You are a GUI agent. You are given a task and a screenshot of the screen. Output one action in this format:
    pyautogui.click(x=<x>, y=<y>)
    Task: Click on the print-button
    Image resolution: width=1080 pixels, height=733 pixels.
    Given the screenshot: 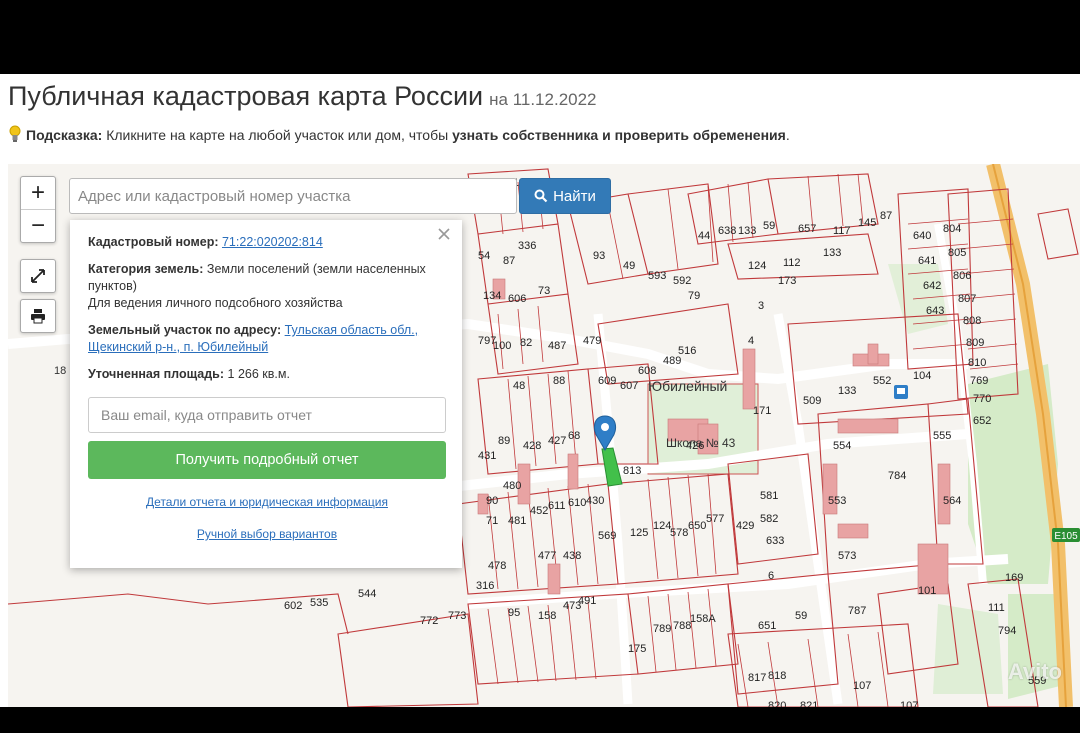 What is the action you would take?
    pyautogui.click(x=38, y=316)
    